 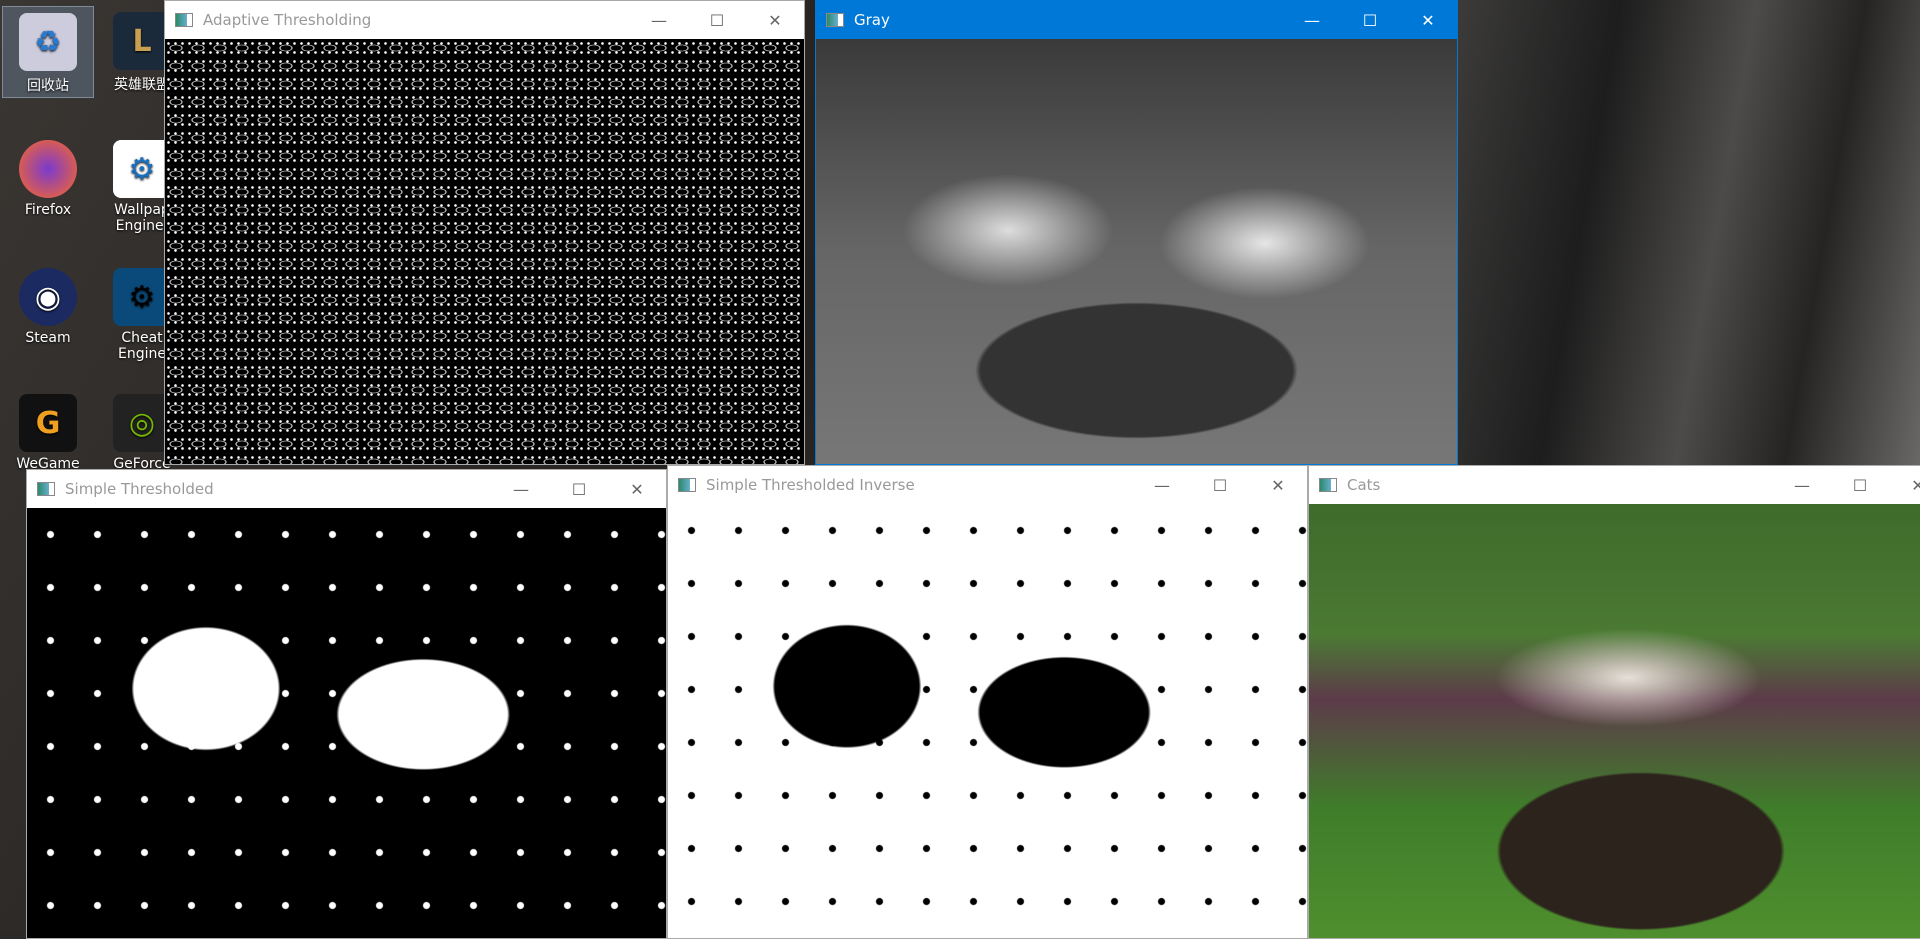 I want to click on title-bar: Simple Thresholded — ☐ ✕, so click(x=346, y=489).